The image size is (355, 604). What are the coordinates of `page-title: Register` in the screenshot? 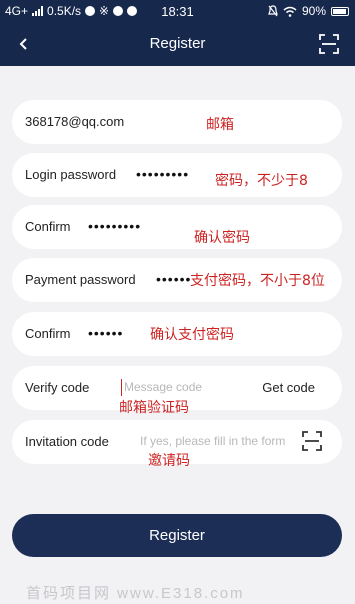 It's located at (177, 43).